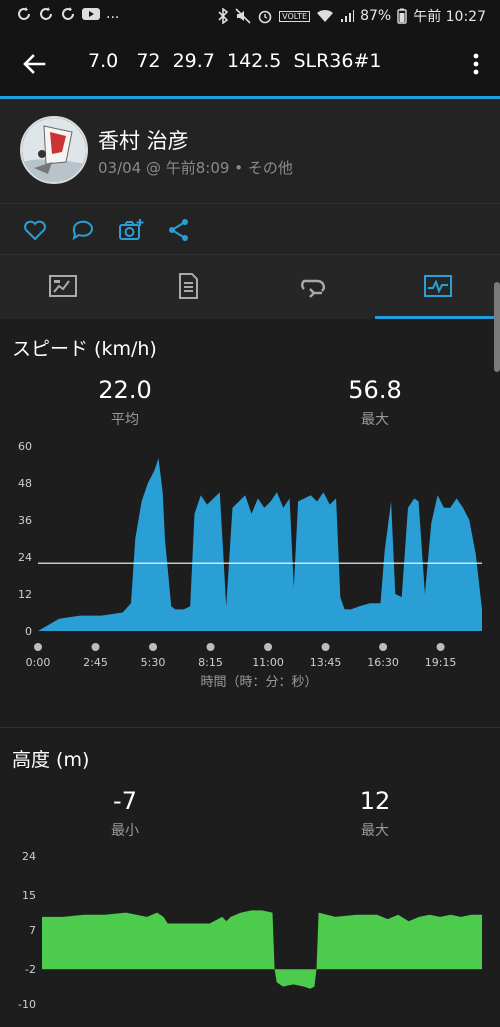 The image size is (500, 1027). I want to click on bluetooth-icon, so click(223, 16).